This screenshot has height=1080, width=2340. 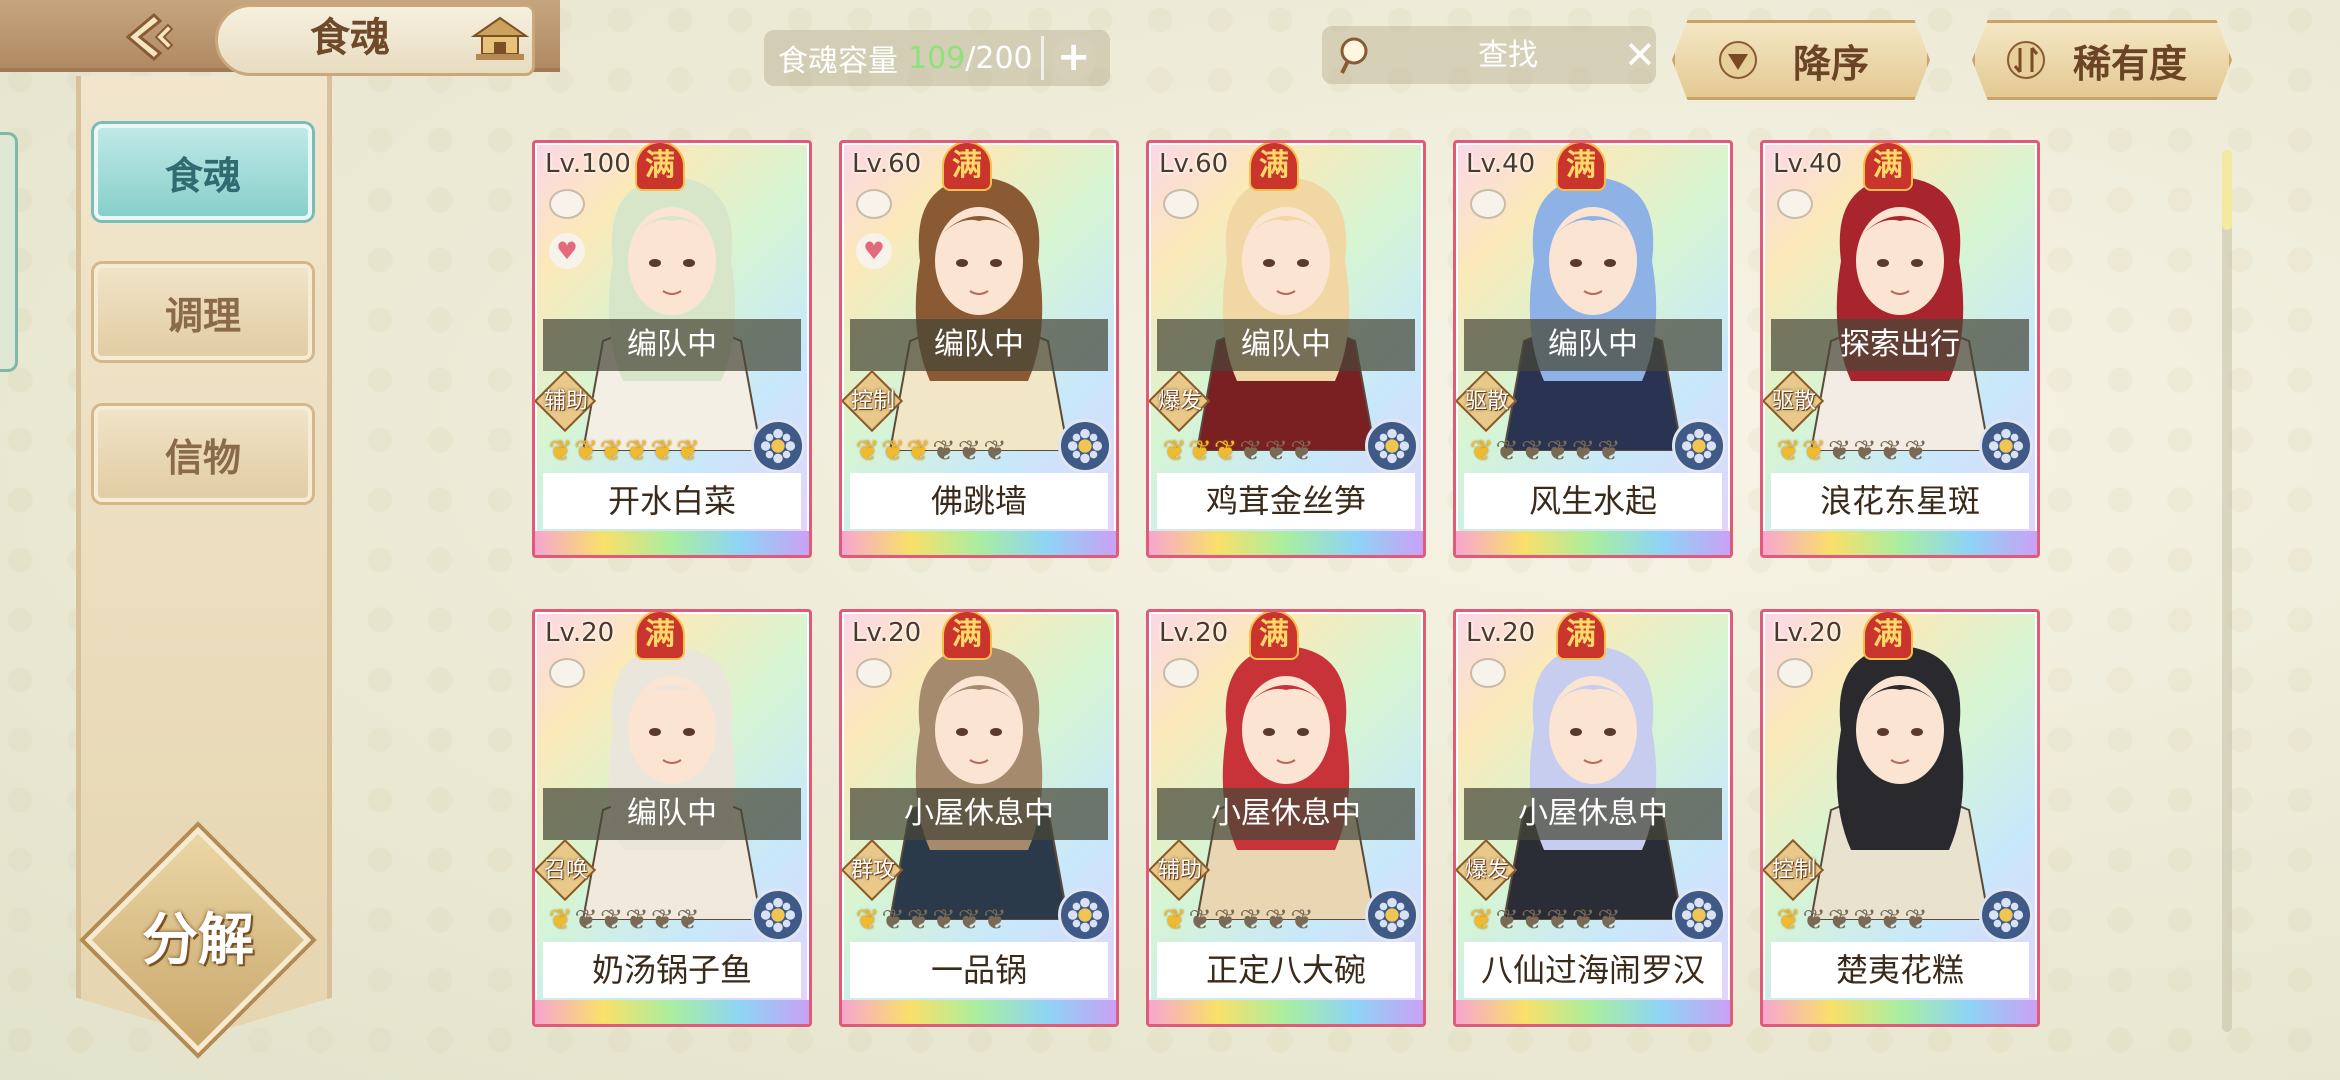 What do you see at coordinates (1593, 818) in the screenshot?
I see `food-soul-card: Lv.20 满 小屋休息中 爆发 ❦ ❦ ❦ ❦ ❦ ❦ 八仙过海闹罗汉` at bounding box center [1593, 818].